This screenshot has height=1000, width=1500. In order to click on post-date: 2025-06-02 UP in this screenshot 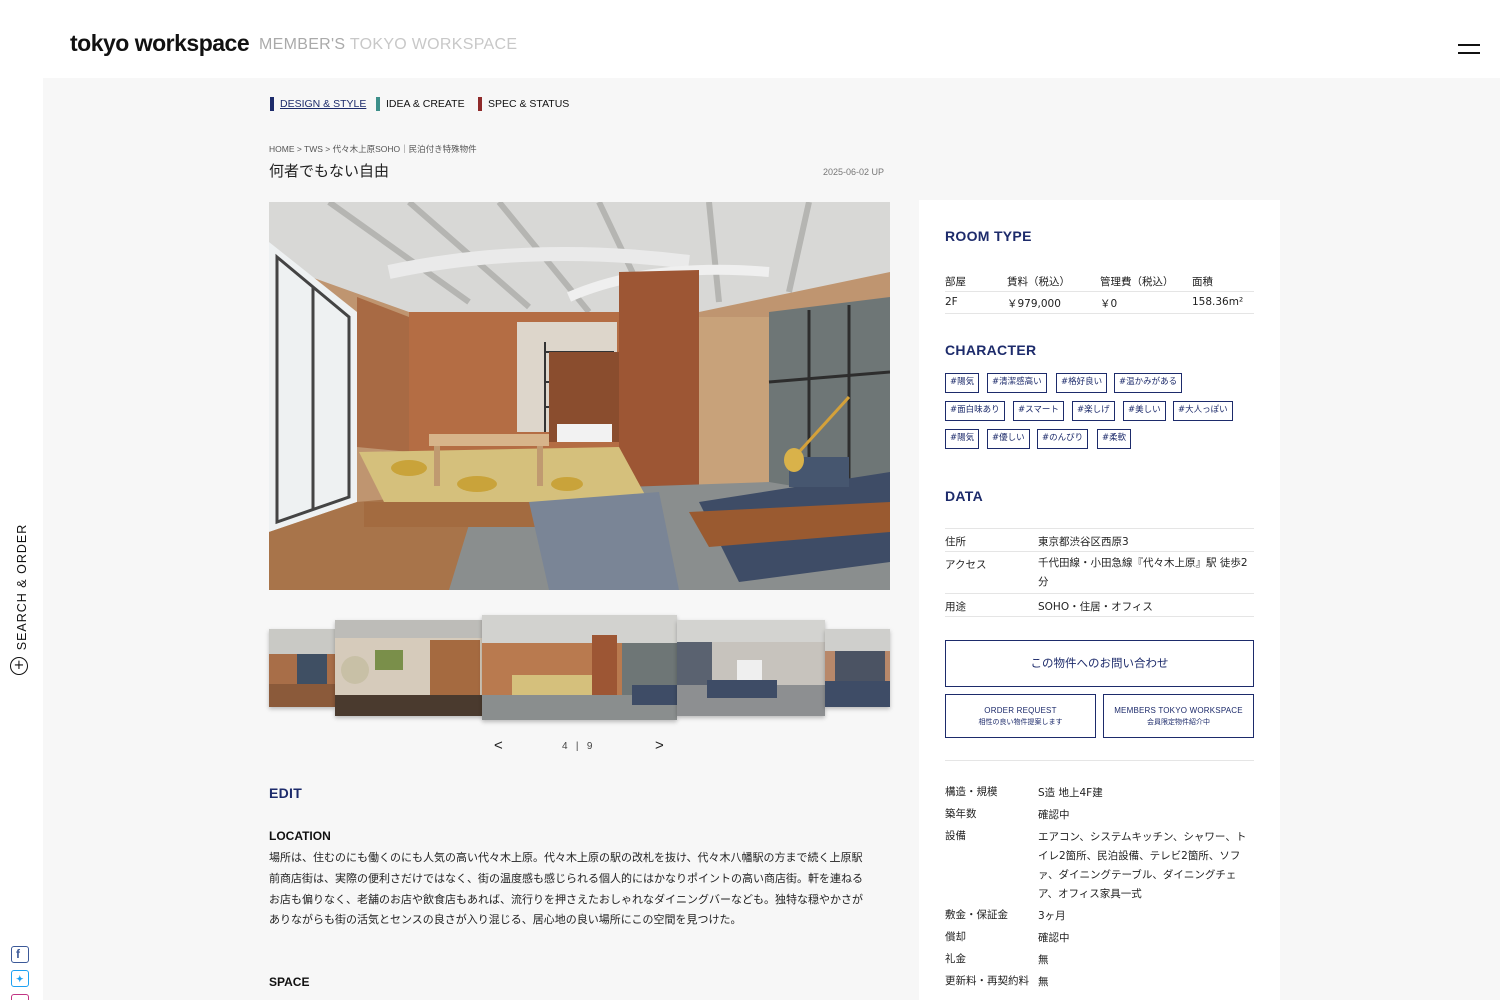, I will do `click(854, 172)`.